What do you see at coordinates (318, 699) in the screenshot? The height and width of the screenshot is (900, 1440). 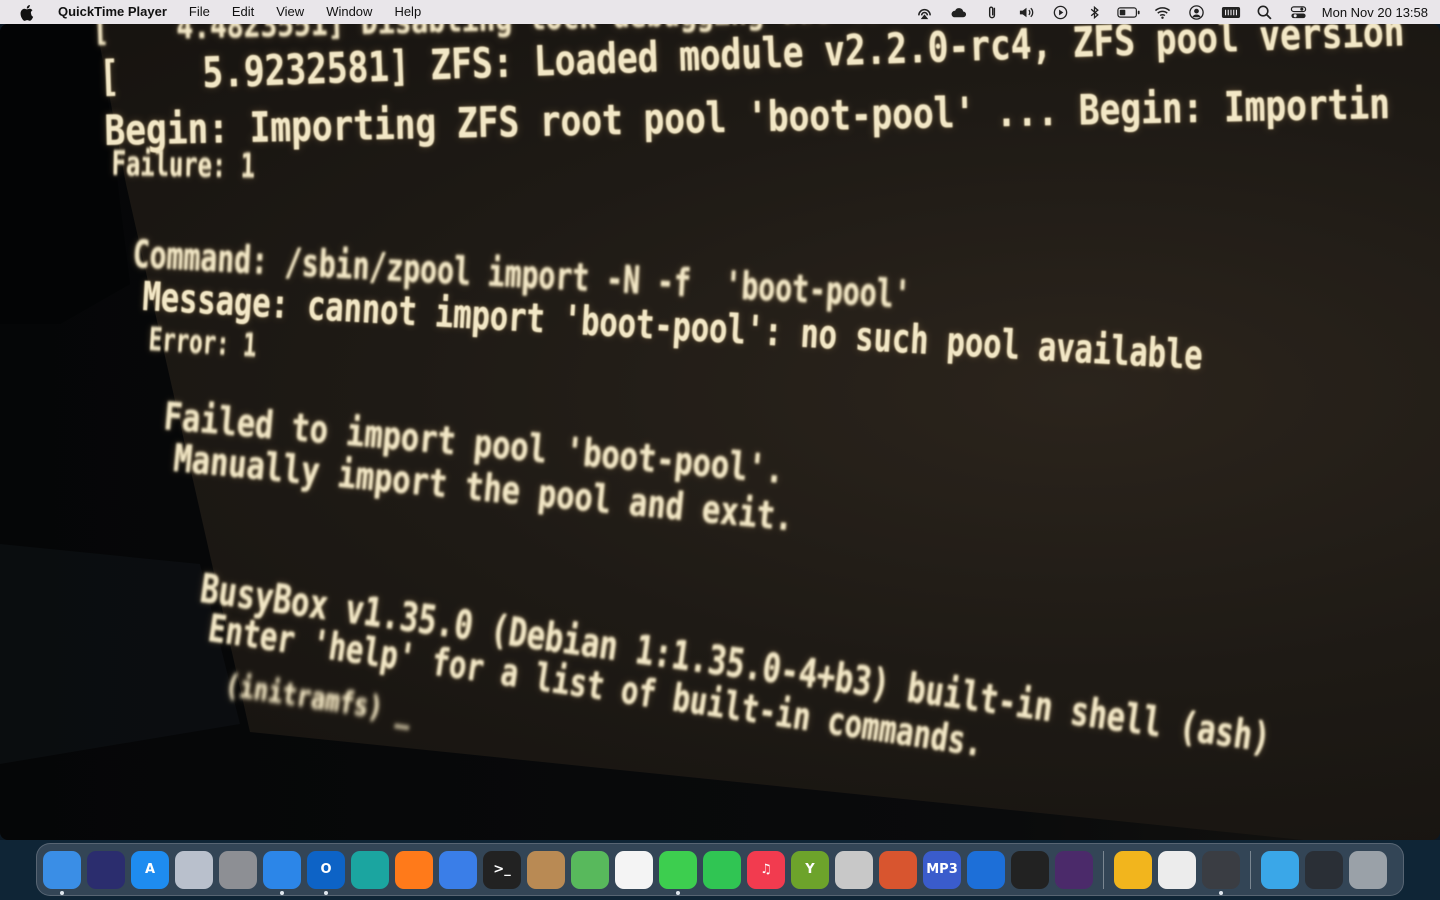 I see `console-line: (initramfs) _` at bounding box center [318, 699].